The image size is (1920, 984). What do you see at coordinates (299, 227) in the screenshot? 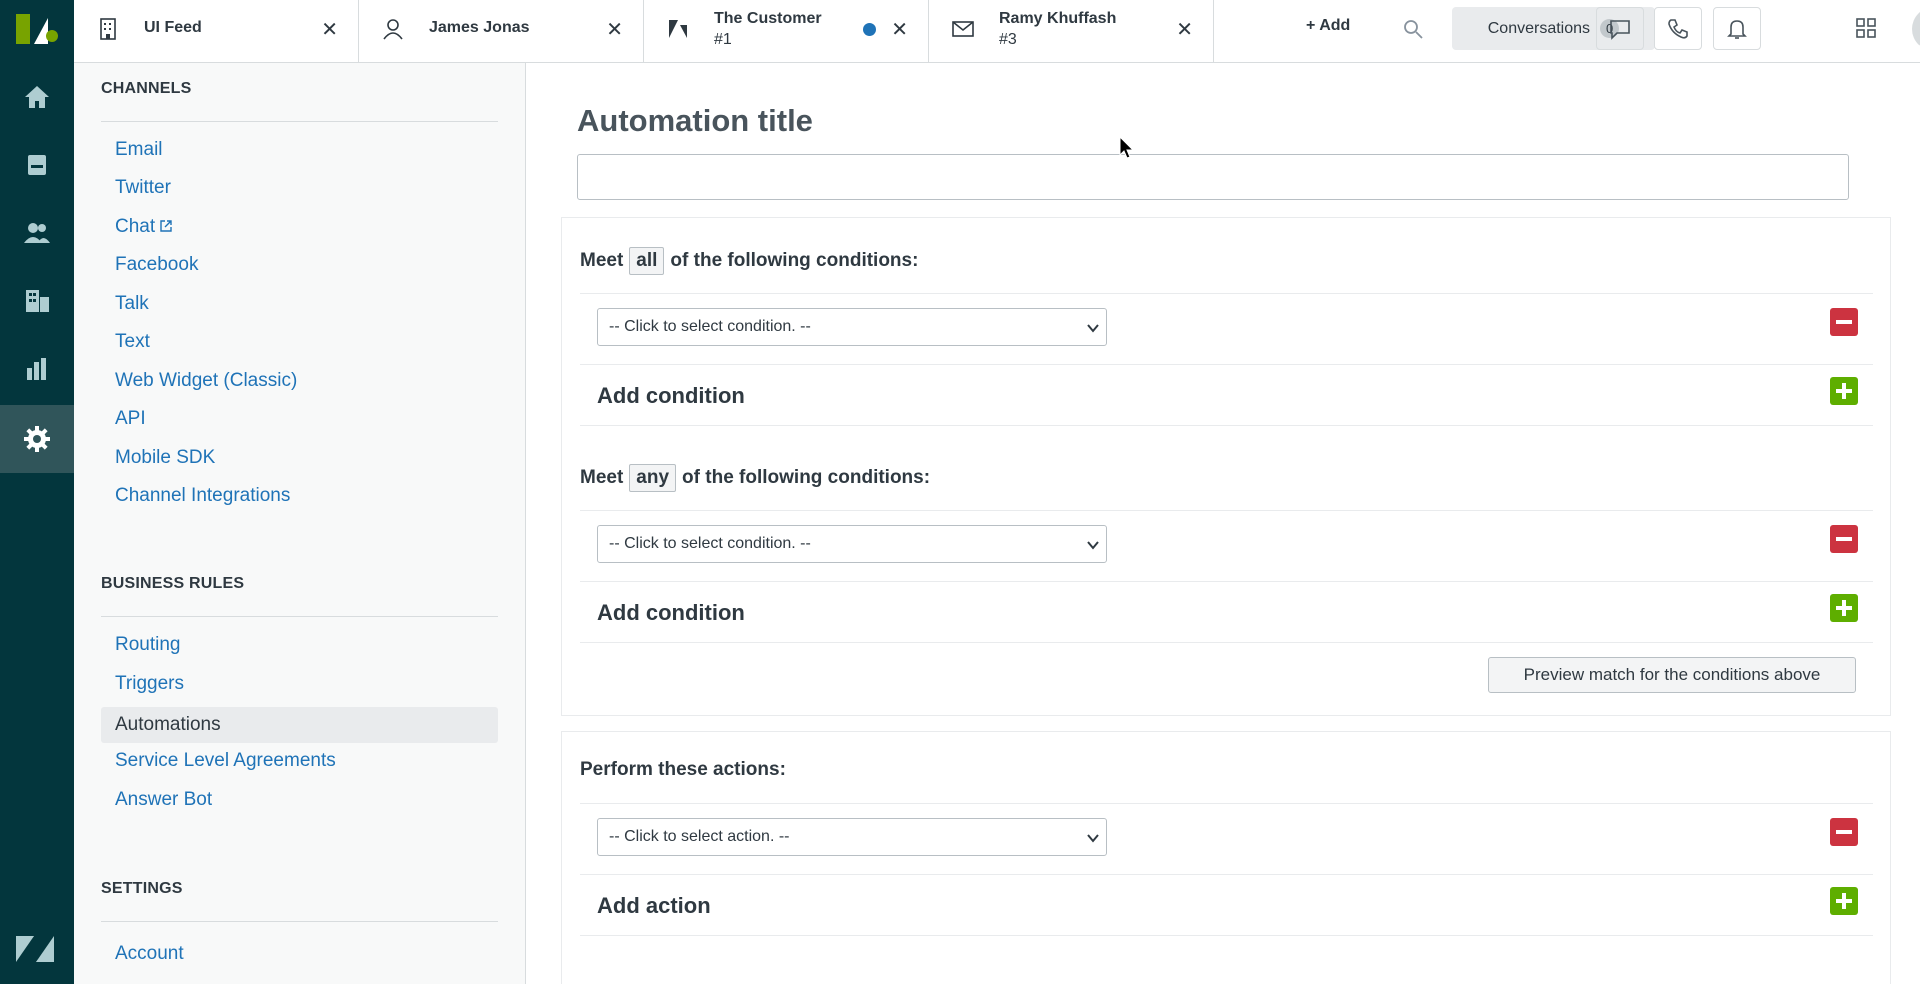
I see `sidebar-item-chat: Chat` at bounding box center [299, 227].